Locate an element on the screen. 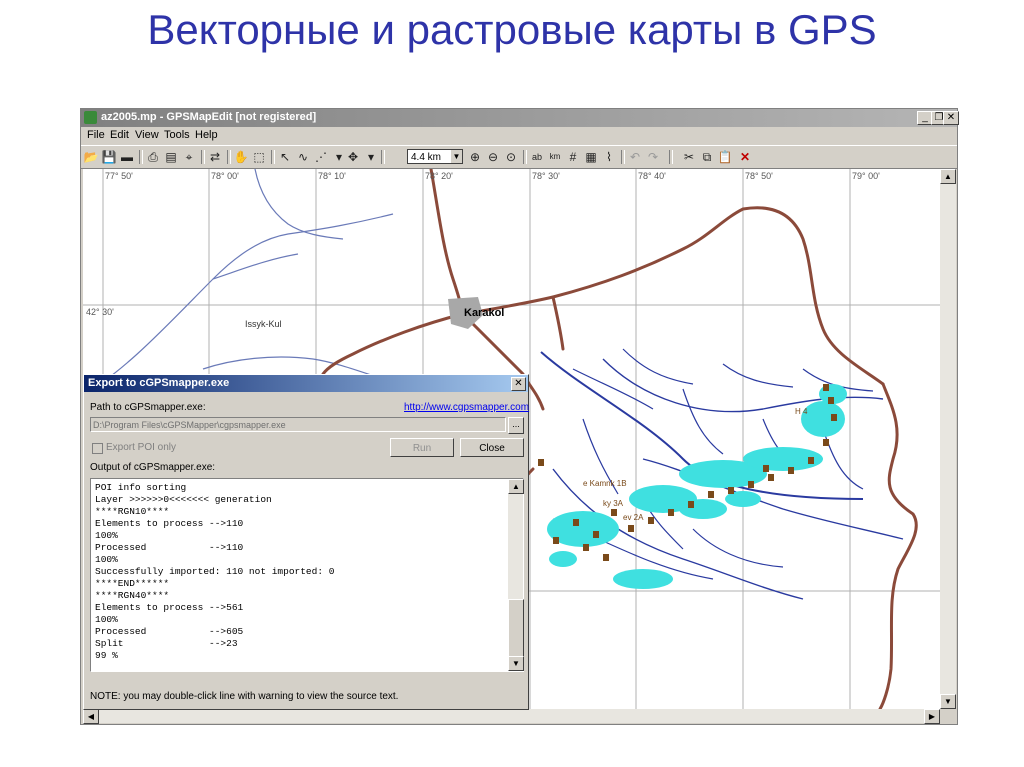 The width and height of the screenshot is (1024, 767). edit-node-icon: ∿ is located at coordinates (303, 157).